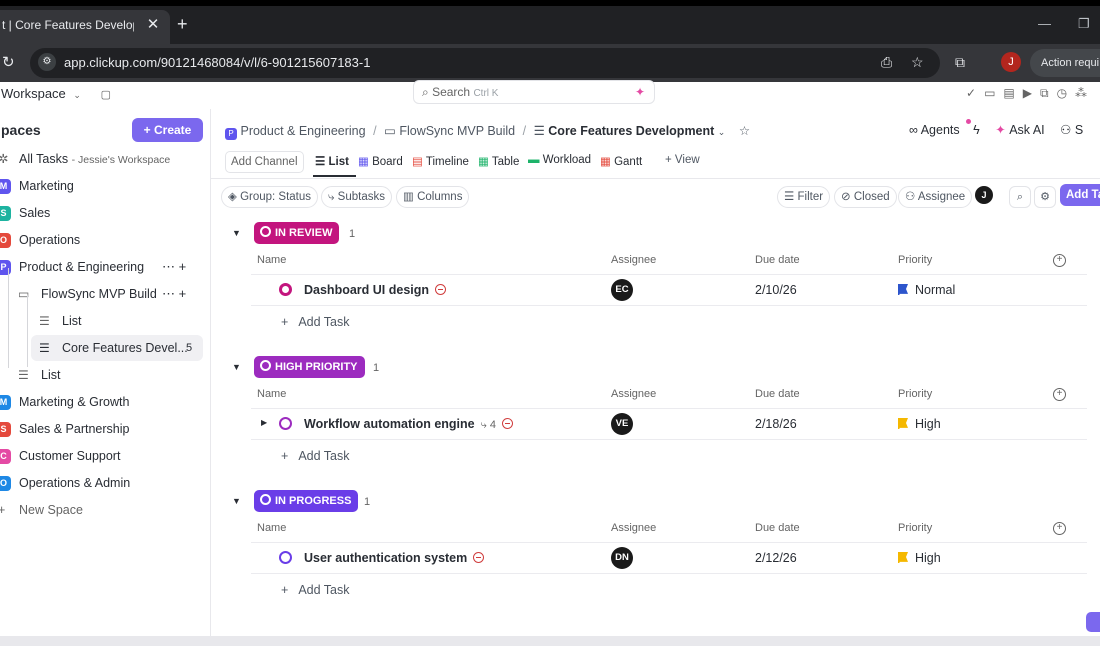 This screenshot has height=646, width=1100. I want to click on task-name: Dashboard UI design, so click(375, 290).